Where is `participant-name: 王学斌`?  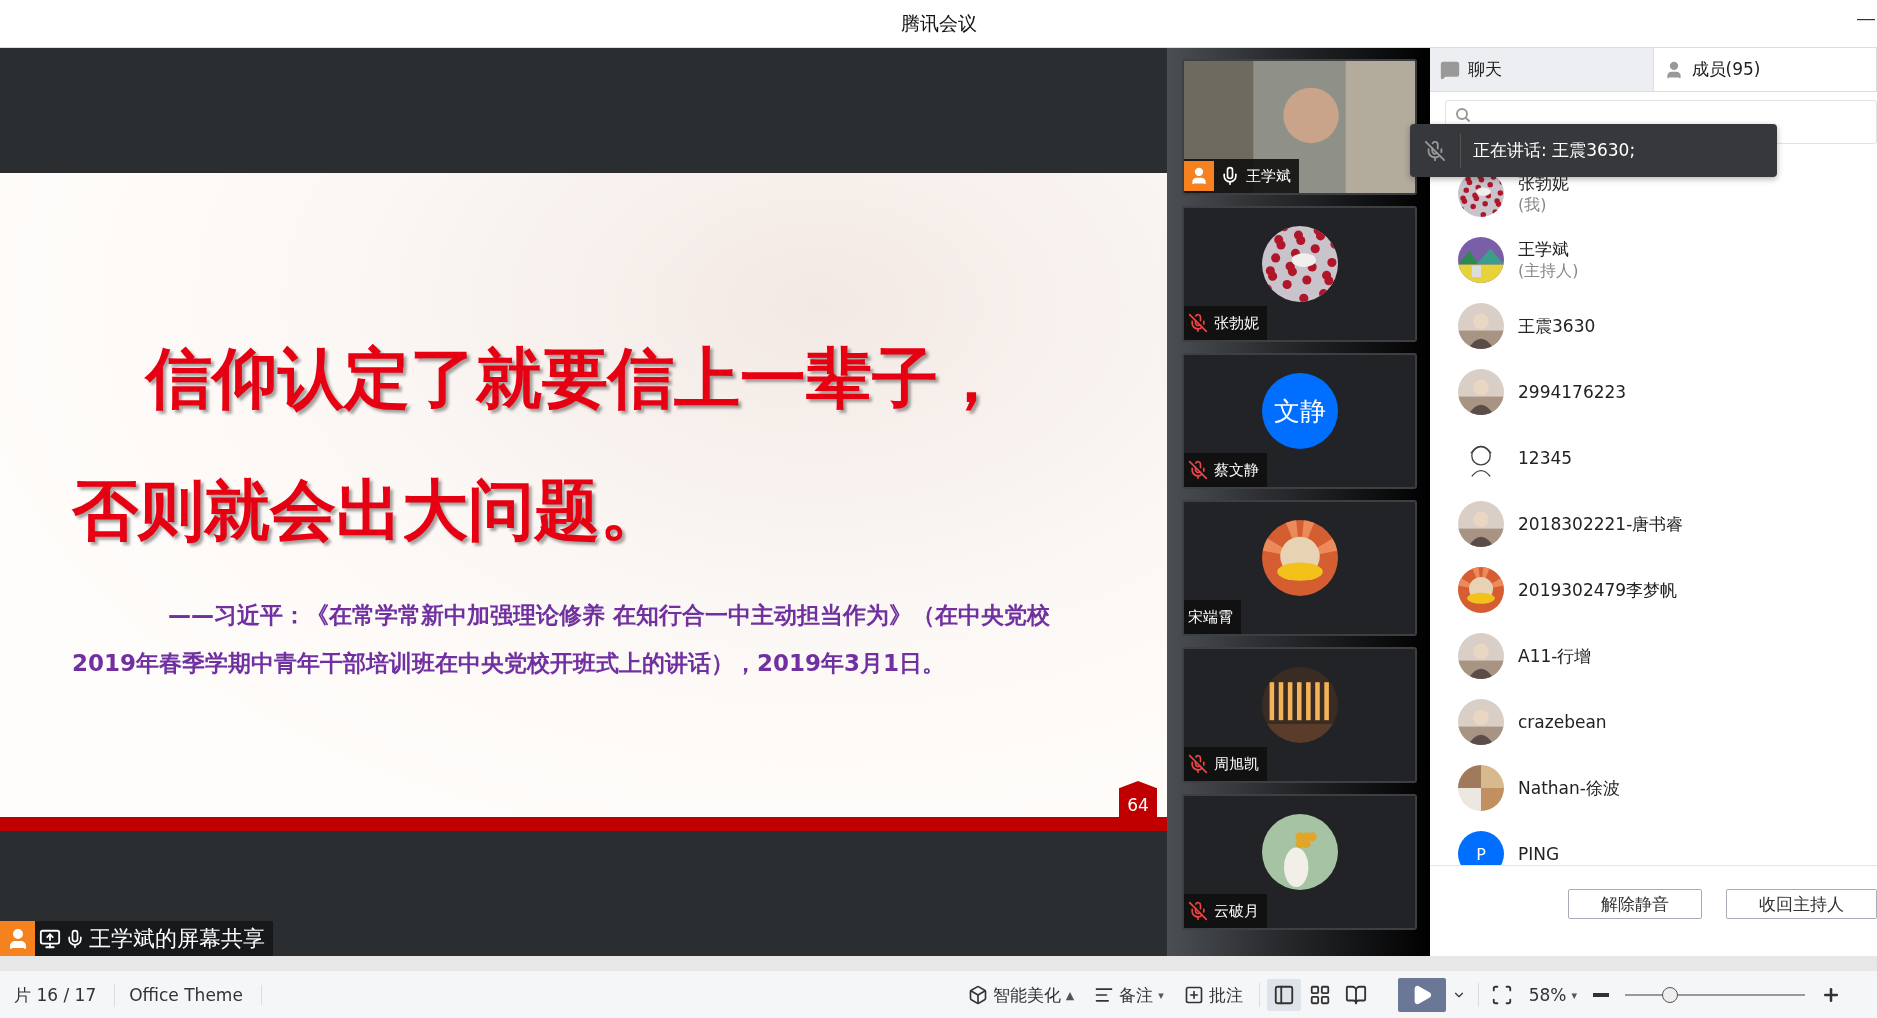
participant-name: 王学斌 is located at coordinates (1268, 176).